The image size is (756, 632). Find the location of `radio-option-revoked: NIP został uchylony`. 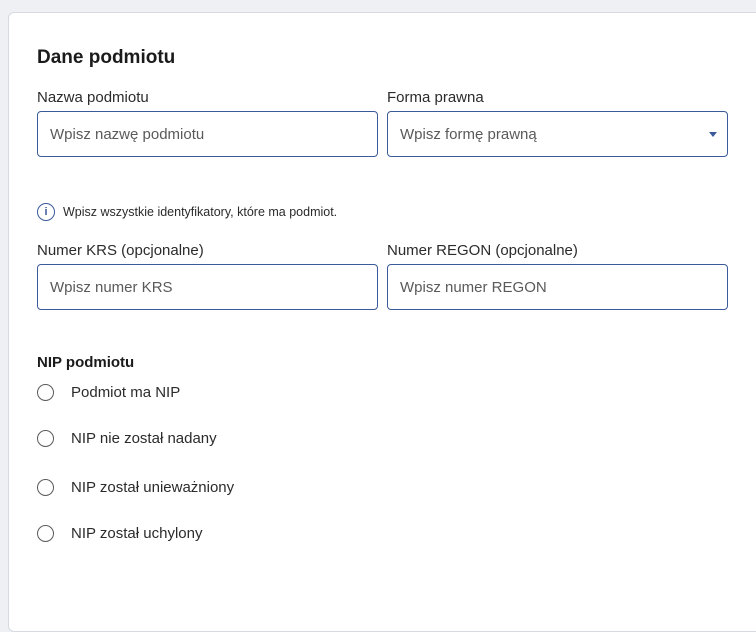

radio-option-revoked: NIP został uchylony is located at coordinates (119, 533).